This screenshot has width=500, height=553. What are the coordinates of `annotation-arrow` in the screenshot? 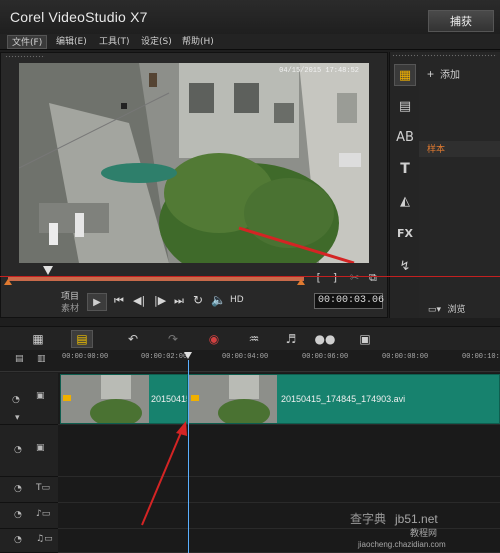 It's located at (164, 473).